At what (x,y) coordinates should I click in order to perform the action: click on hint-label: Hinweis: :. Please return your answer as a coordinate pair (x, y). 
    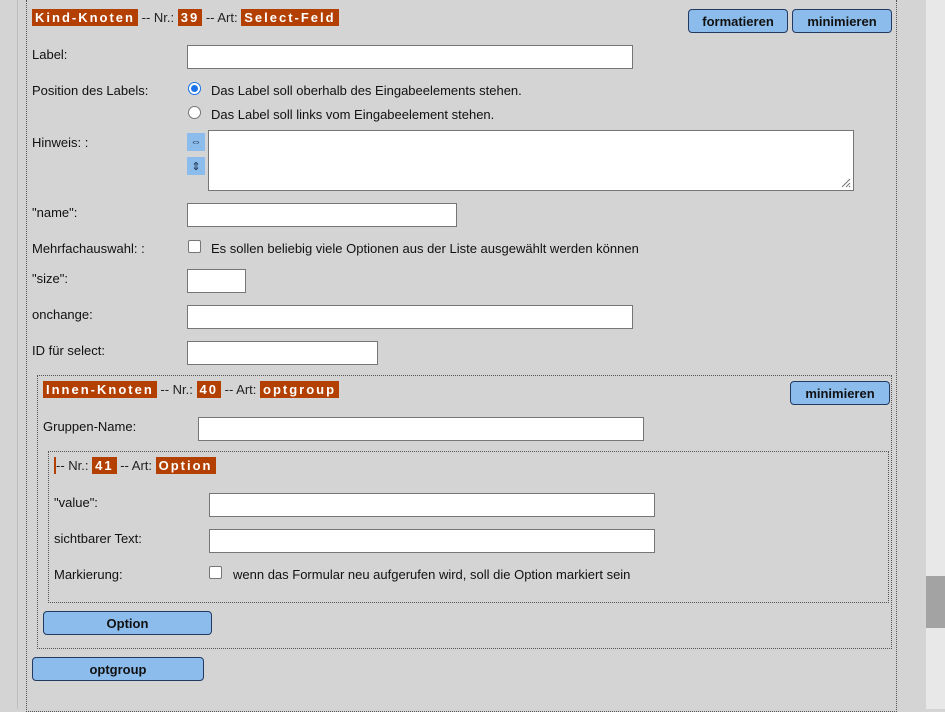
    Looking at the image, I should click on (60, 142).